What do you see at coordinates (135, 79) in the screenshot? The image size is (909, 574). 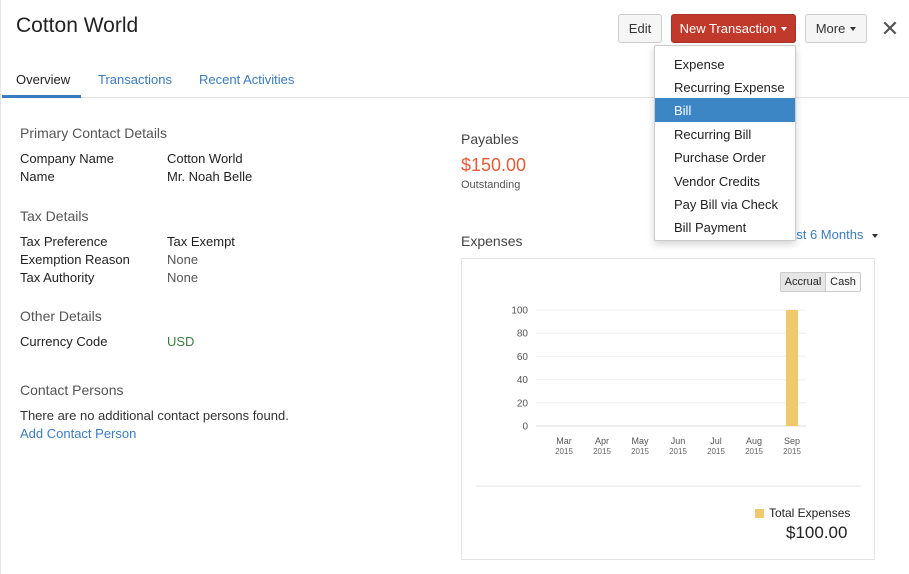 I see `tab-transactions: Transactions` at bounding box center [135, 79].